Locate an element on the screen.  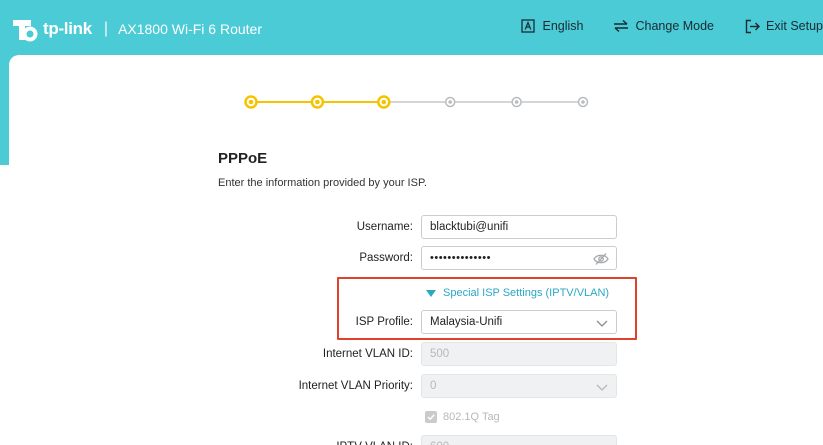
password-label: Password: is located at coordinates (386, 258).